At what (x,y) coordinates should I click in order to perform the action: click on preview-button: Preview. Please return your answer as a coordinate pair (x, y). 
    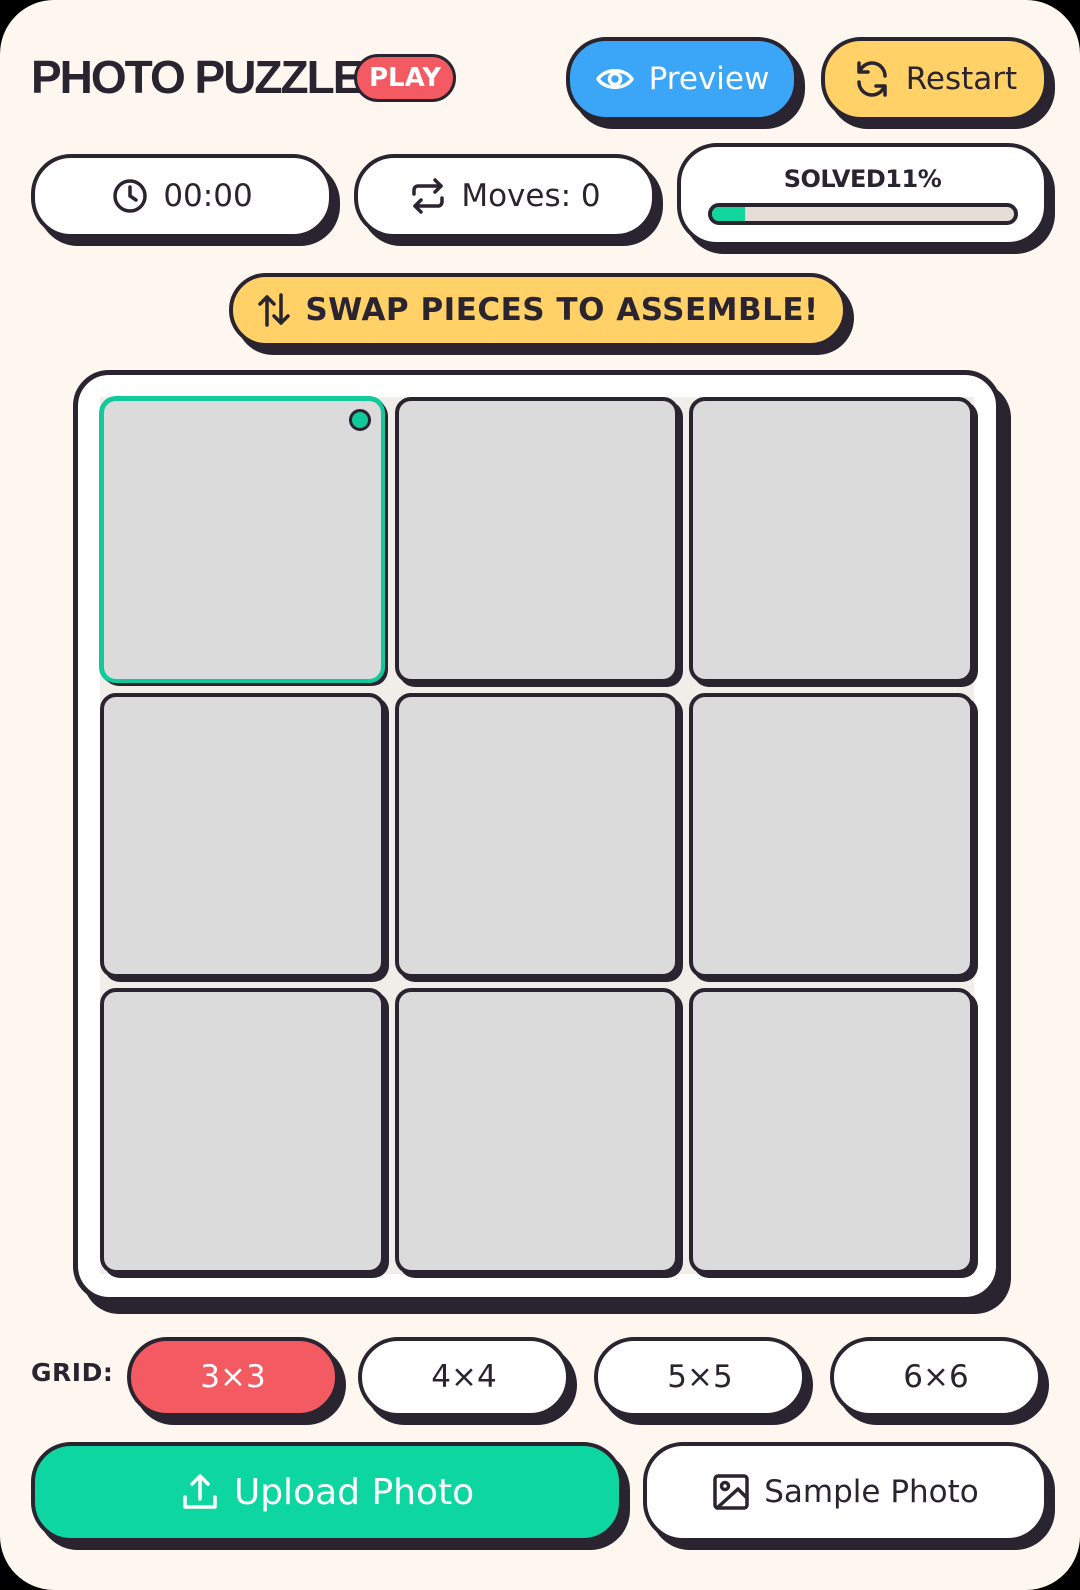
    Looking at the image, I should click on (682, 79).